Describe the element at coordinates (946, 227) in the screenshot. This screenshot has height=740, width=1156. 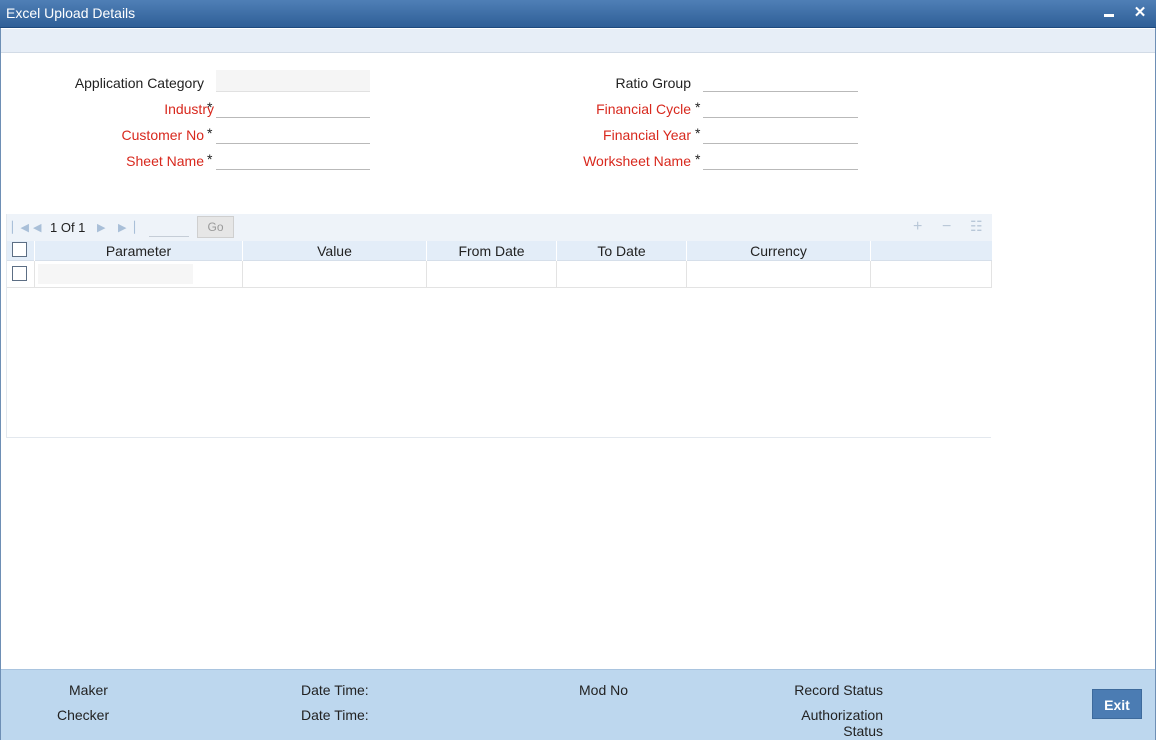
I see `delete-row-icon: −` at that location.